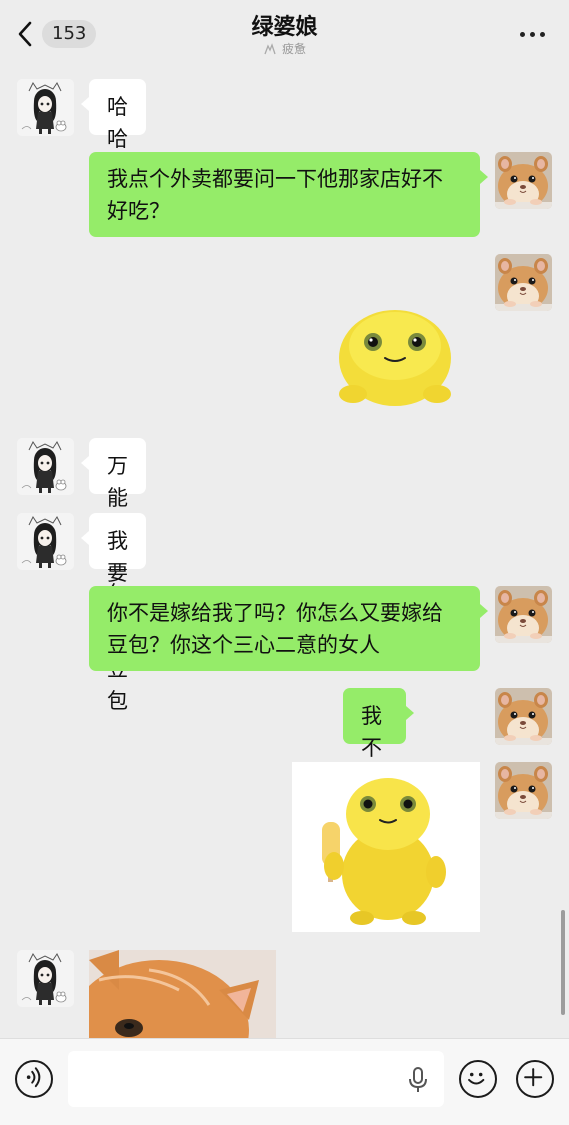 This screenshot has height=1125, width=569. What do you see at coordinates (182, 994) in the screenshot?
I see `orange-kitten-photo-image` at bounding box center [182, 994].